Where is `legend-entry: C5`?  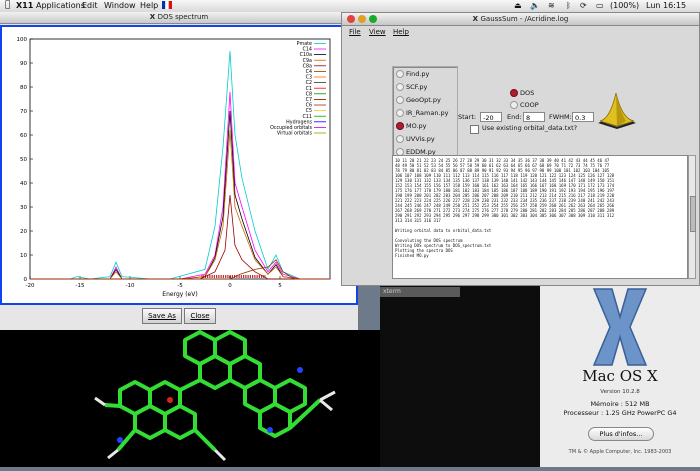
legend-entry: C5 is located at coordinates (309, 111).